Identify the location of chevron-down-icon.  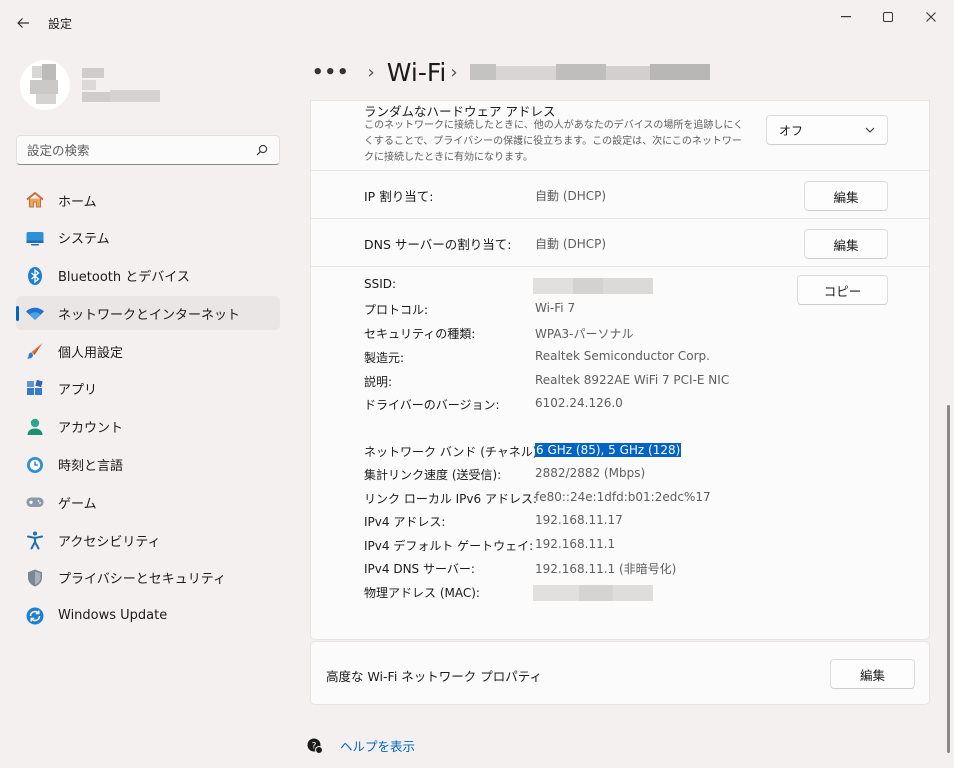
(870, 130).